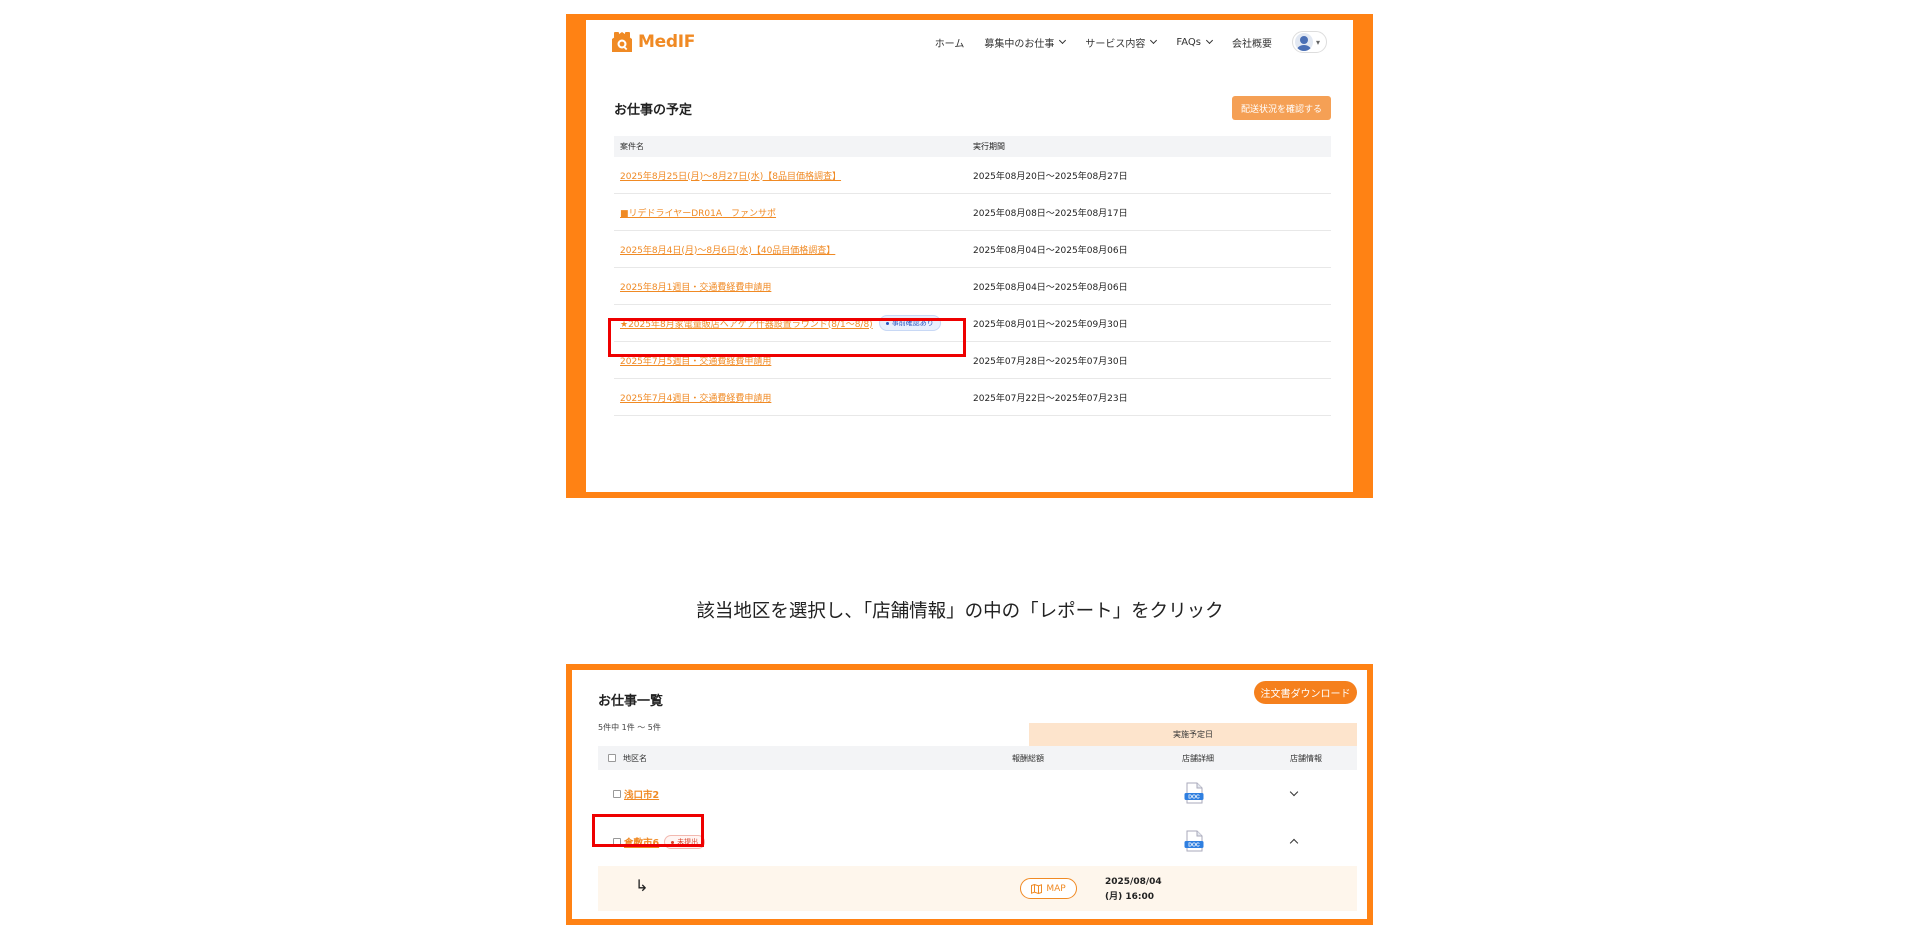 Image resolution: width=1920 pixels, height=943 pixels. What do you see at coordinates (622, 42) in the screenshot?
I see `logo-house-icon` at bounding box center [622, 42].